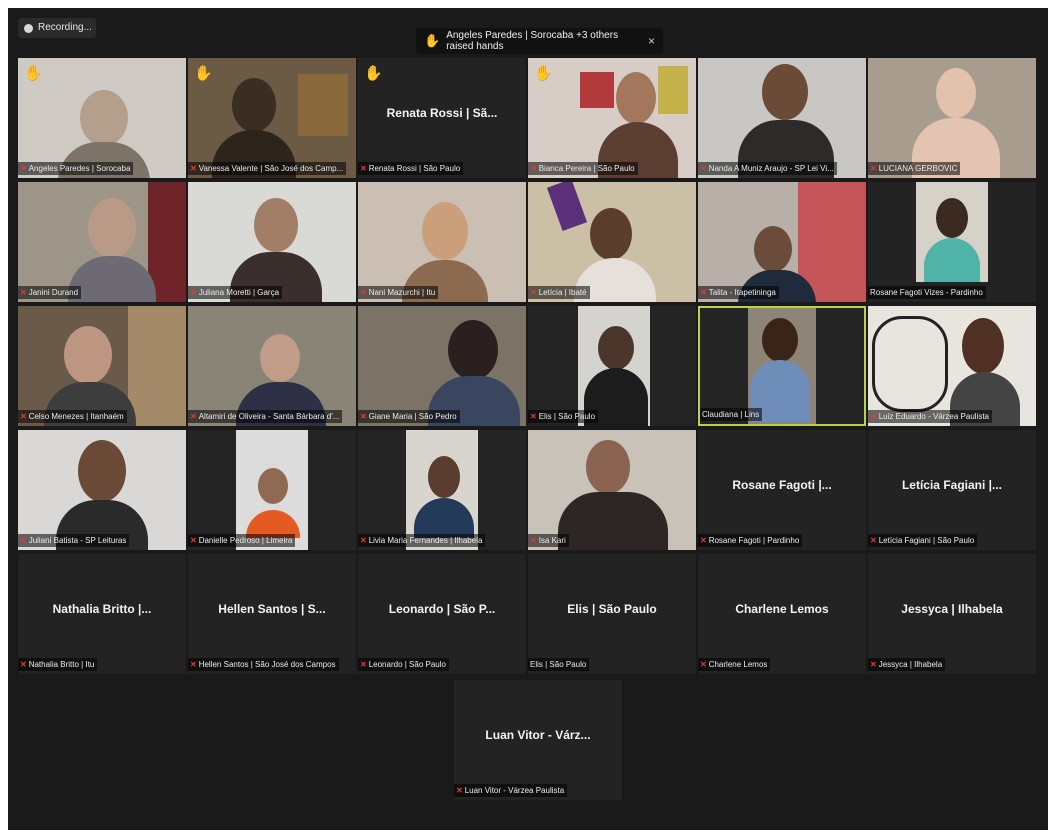 The image size is (1054, 834). What do you see at coordinates (422, 540) in the screenshot?
I see `participant-name-label: ✕ Livia Maria Fernandes | Ilhabela` at bounding box center [422, 540].